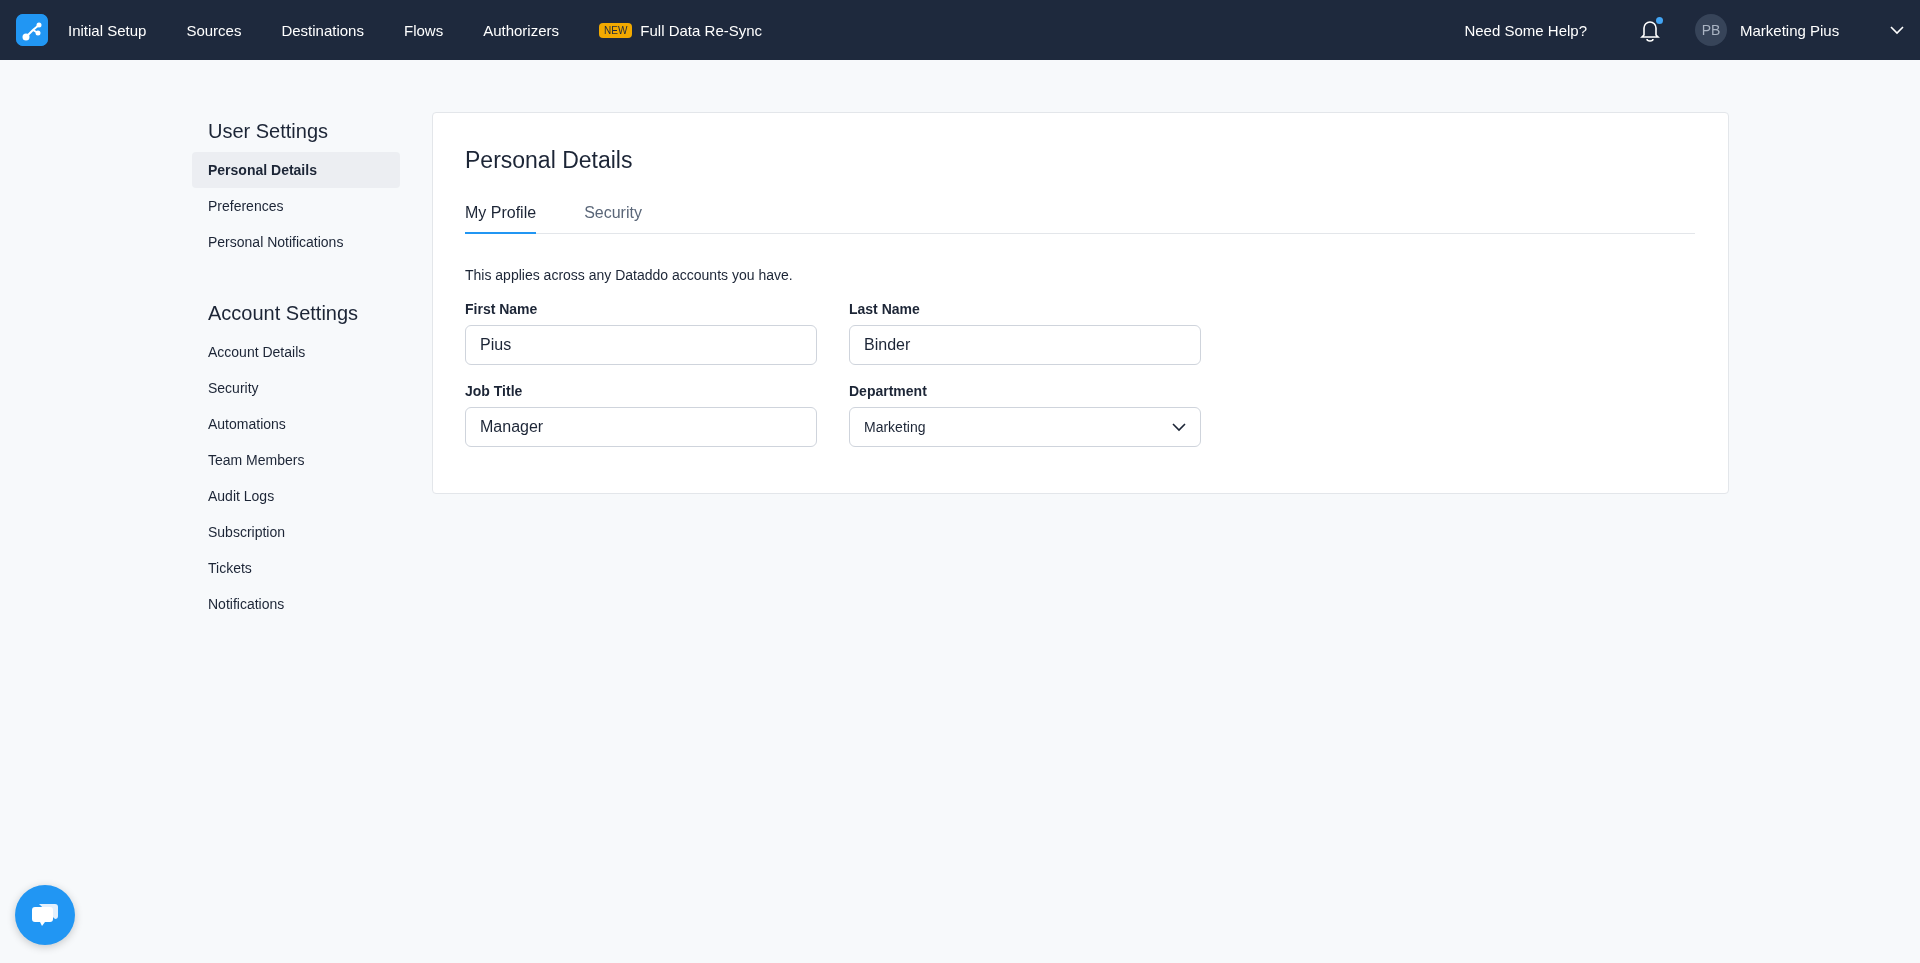 The height and width of the screenshot is (963, 1920). I want to click on chat-button, so click(45, 915).